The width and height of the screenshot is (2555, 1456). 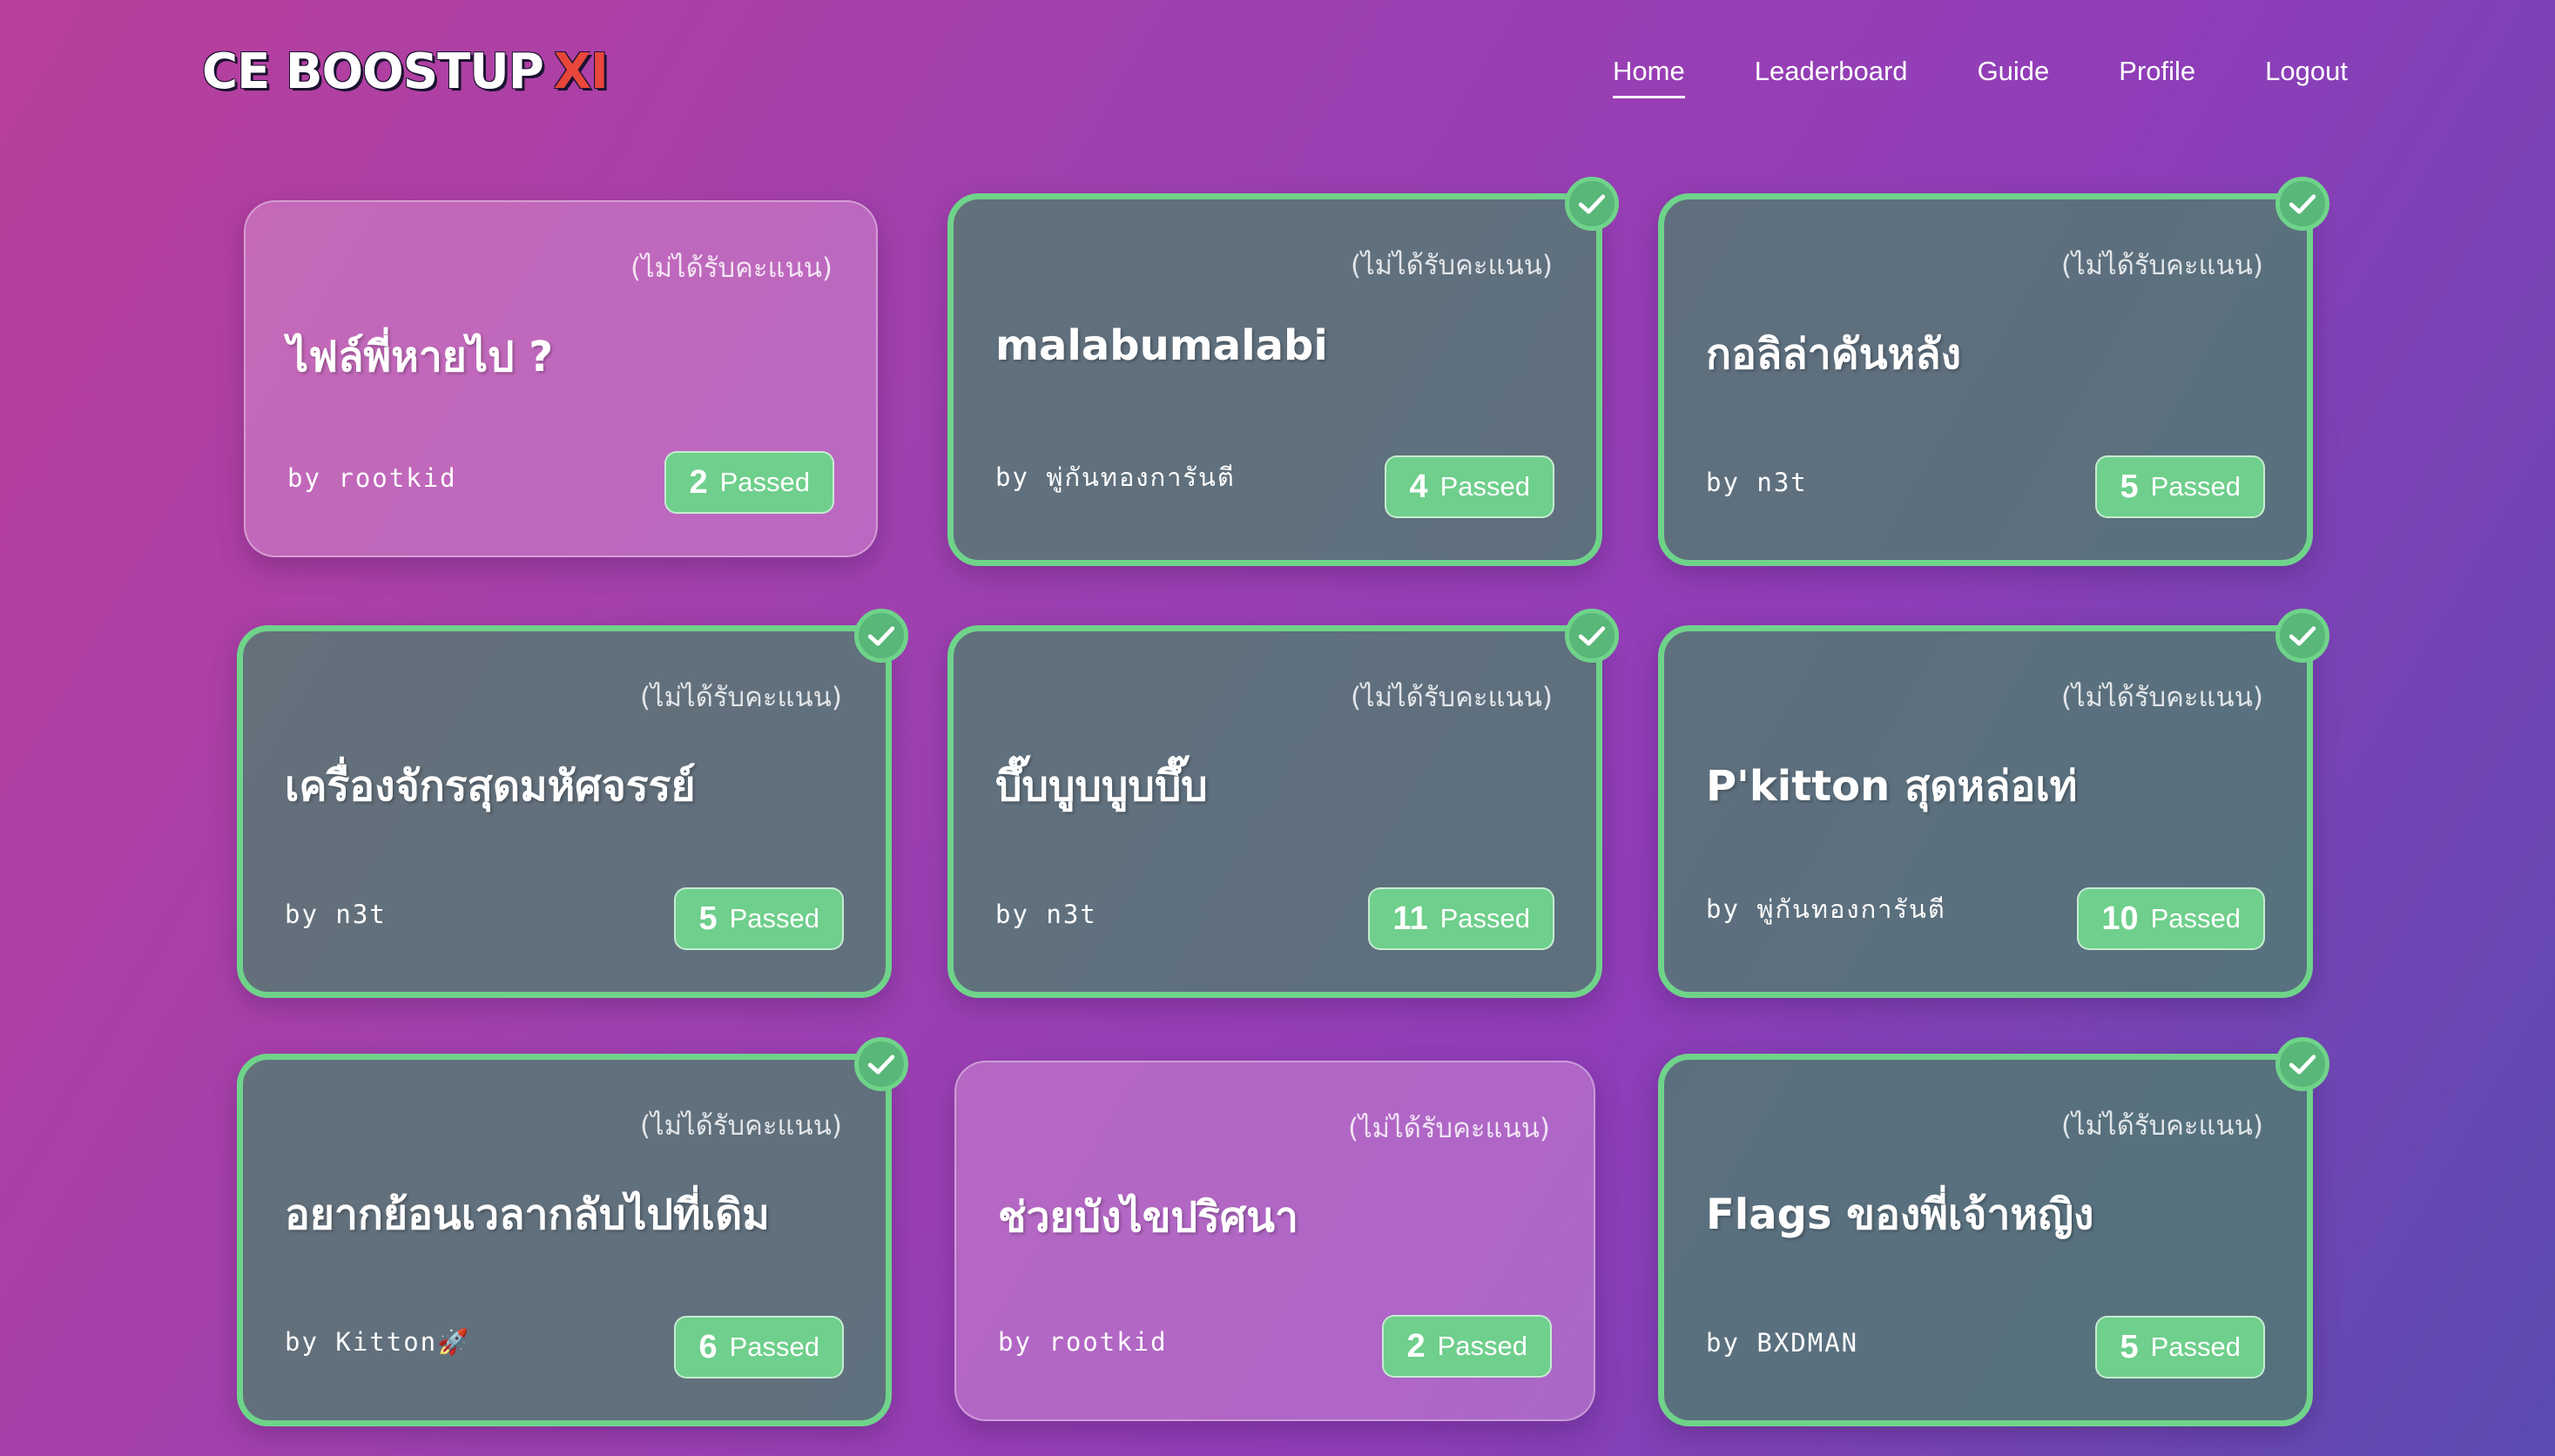 What do you see at coordinates (1148, 1217) in the screenshot?
I see `challenge-title: ช่วยบังไขปริศนา` at bounding box center [1148, 1217].